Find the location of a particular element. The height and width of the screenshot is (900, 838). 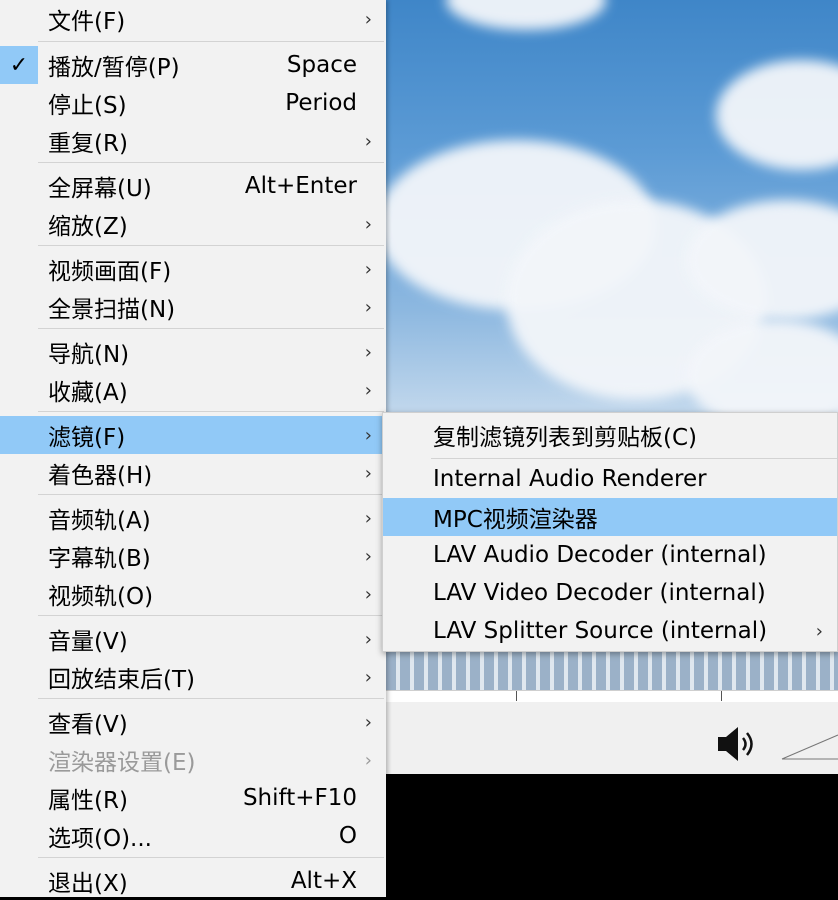

menu-item-label: 着色器(H) is located at coordinates (100, 476).